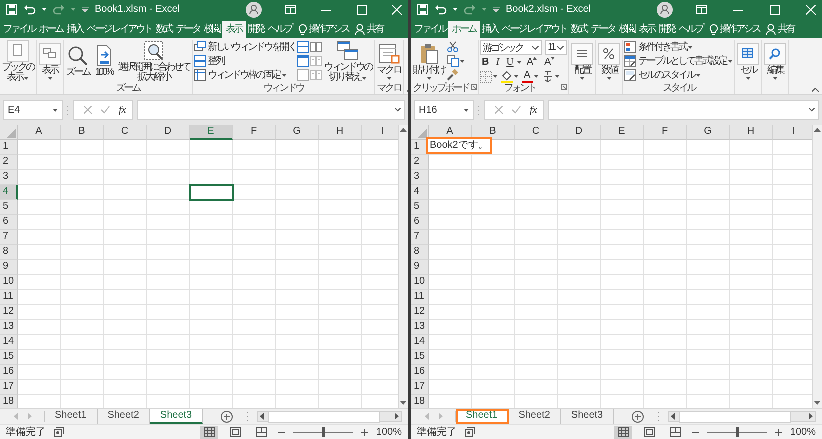 This screenshot has height=439, width=822. Describe the element at coordinates (498, 62) in the screenshot. I see `italic-button: I` at that location.